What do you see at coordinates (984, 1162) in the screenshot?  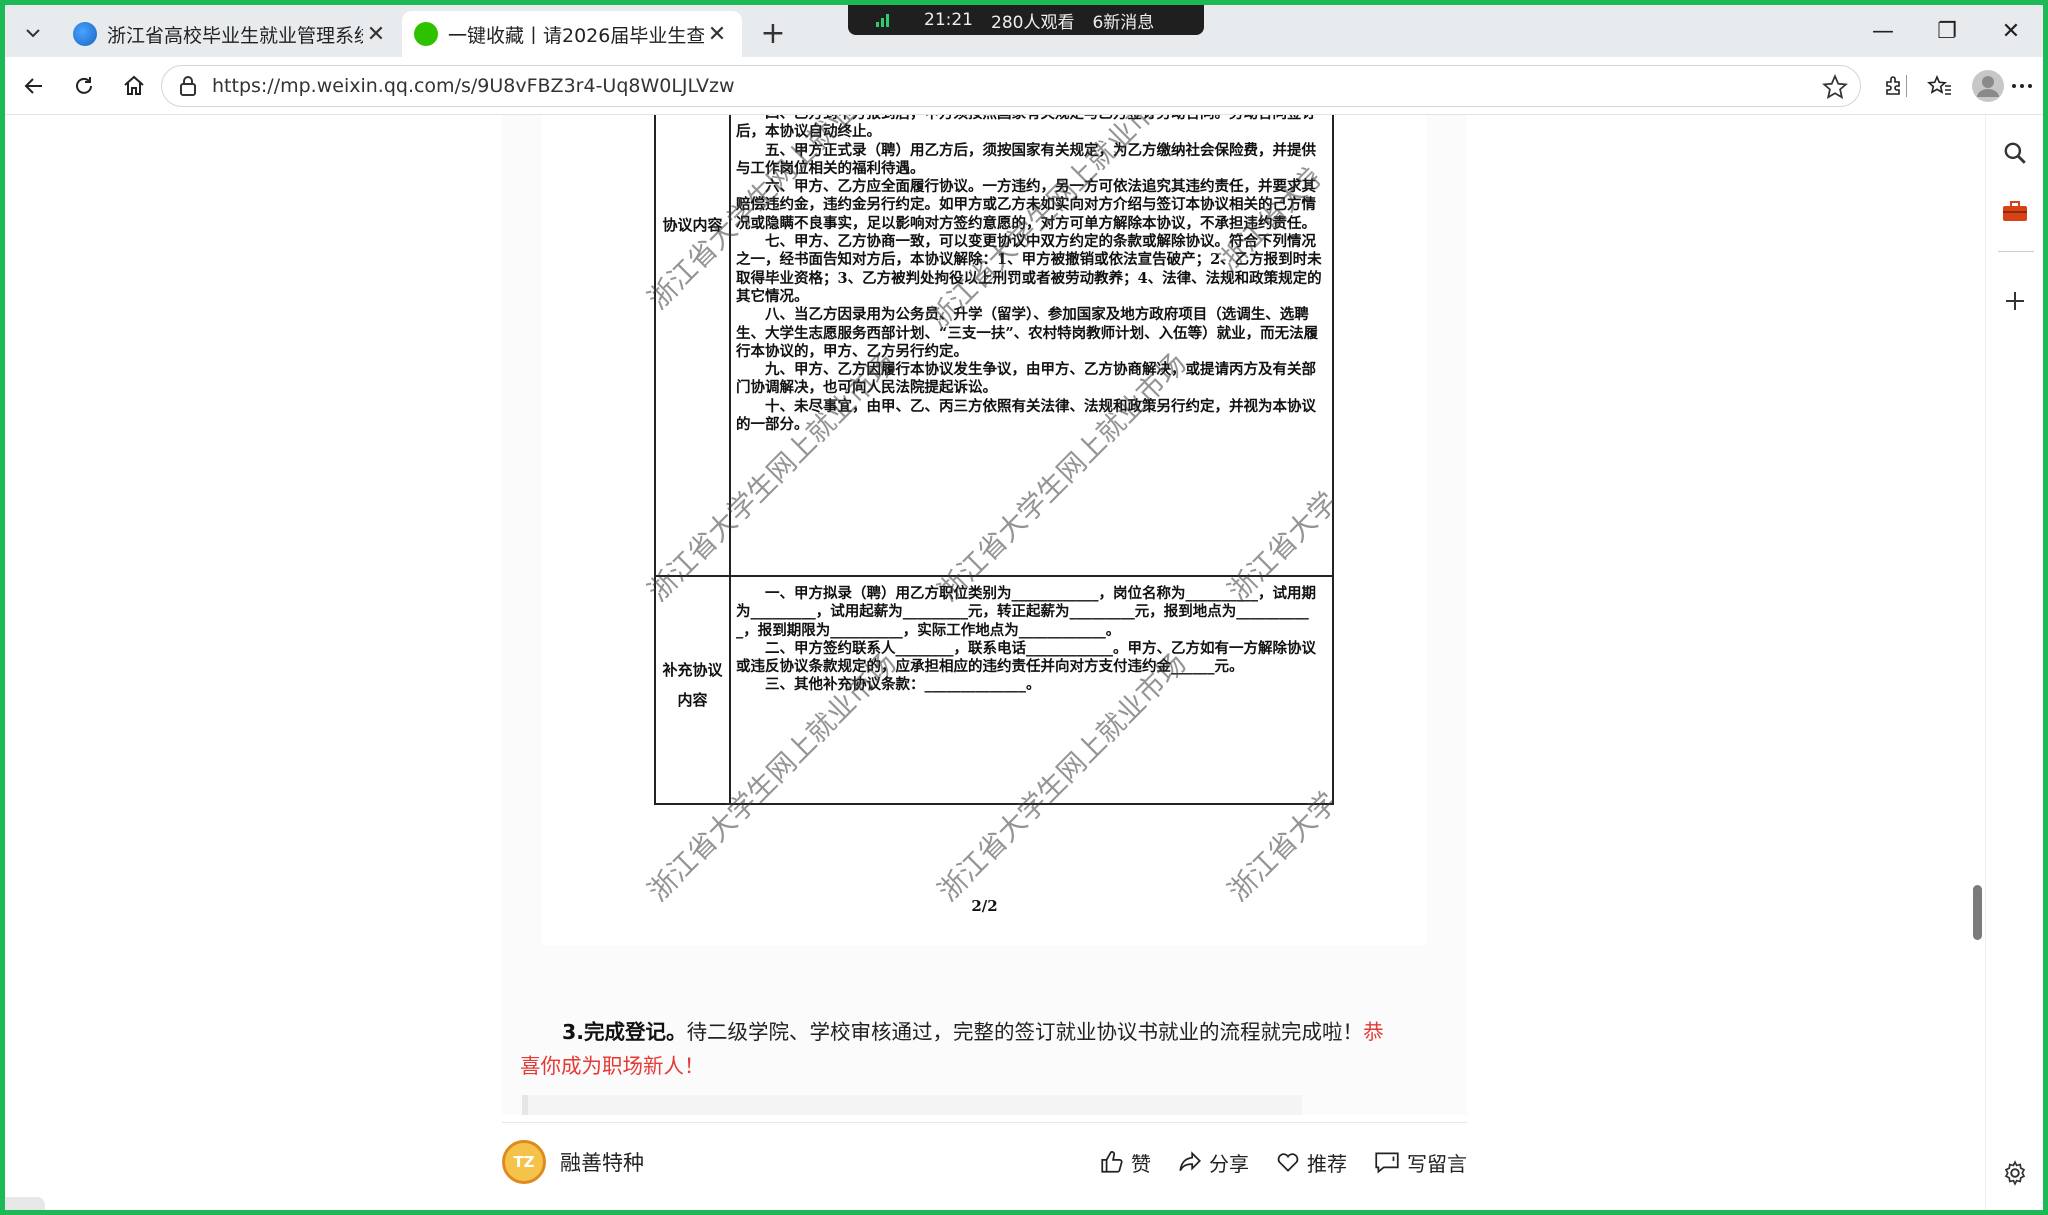 I see `article-footer: TZ 融善特种 赞 分享 推荐 写留言` at bounding box center [984, 1162].